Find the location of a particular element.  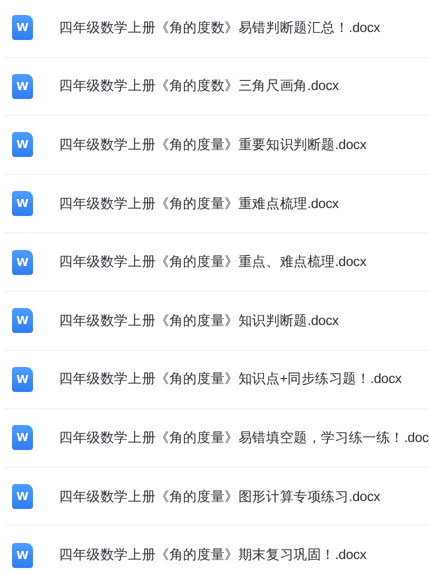

file-name: 四年级数学上册《角的度量》重难点梳理.docx is located at coordinates (199, 203).